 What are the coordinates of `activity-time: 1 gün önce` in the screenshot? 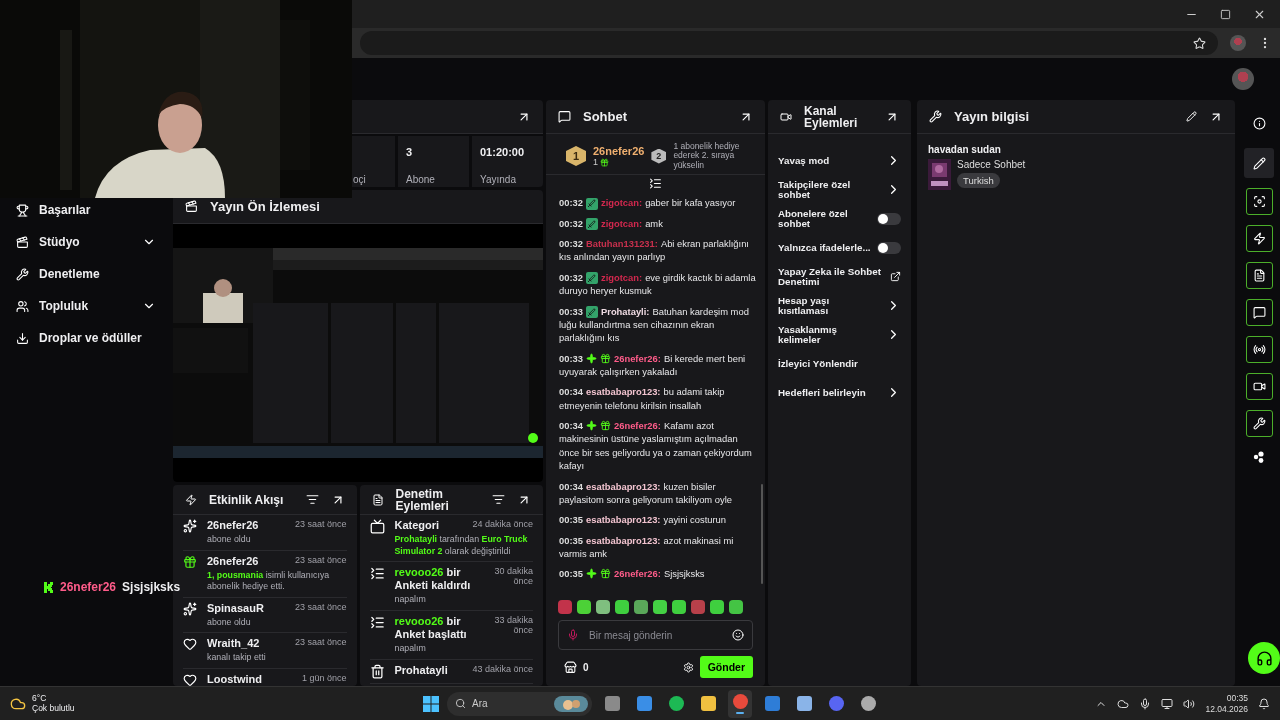 It's located at (324, 678).